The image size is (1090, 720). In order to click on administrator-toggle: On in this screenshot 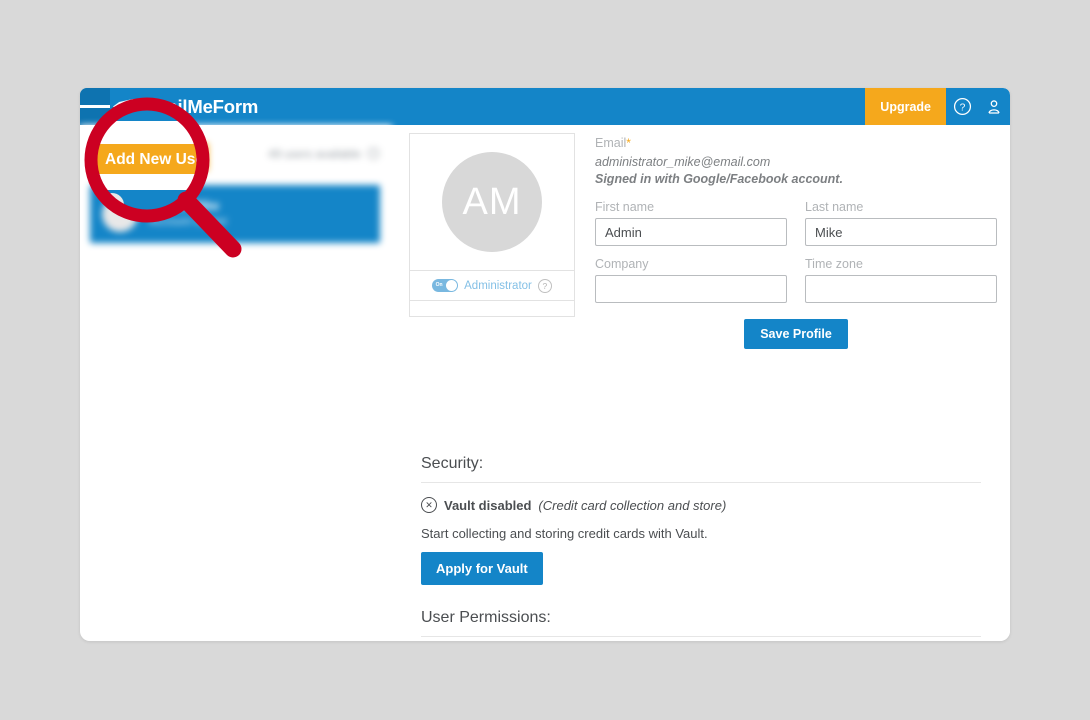, I will do `click(445, 285)`.